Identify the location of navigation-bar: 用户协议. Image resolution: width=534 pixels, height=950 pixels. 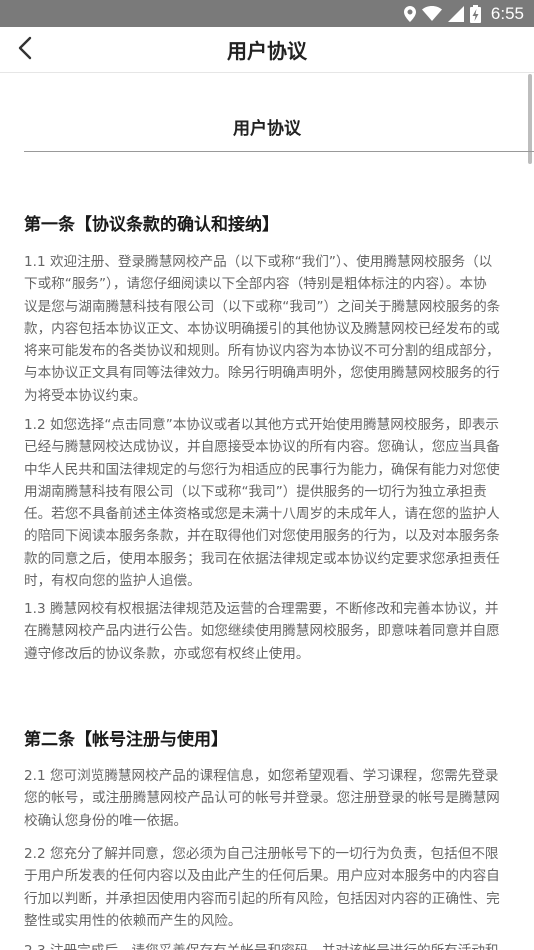
(267, 50).